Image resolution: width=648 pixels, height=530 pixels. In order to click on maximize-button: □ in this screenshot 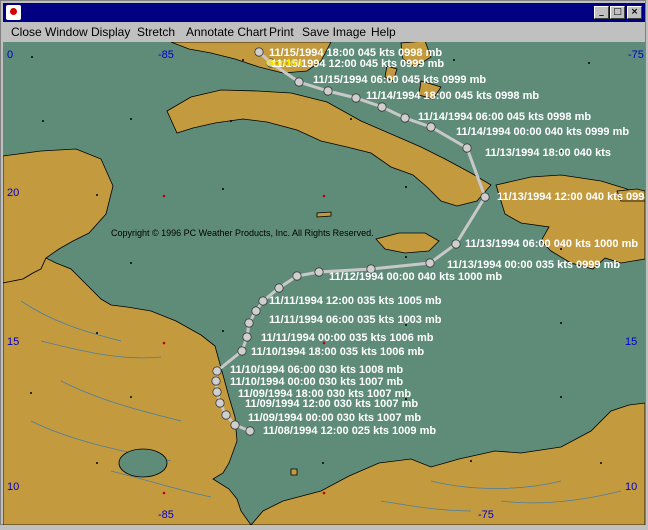, I will do `click(617, 12)`.